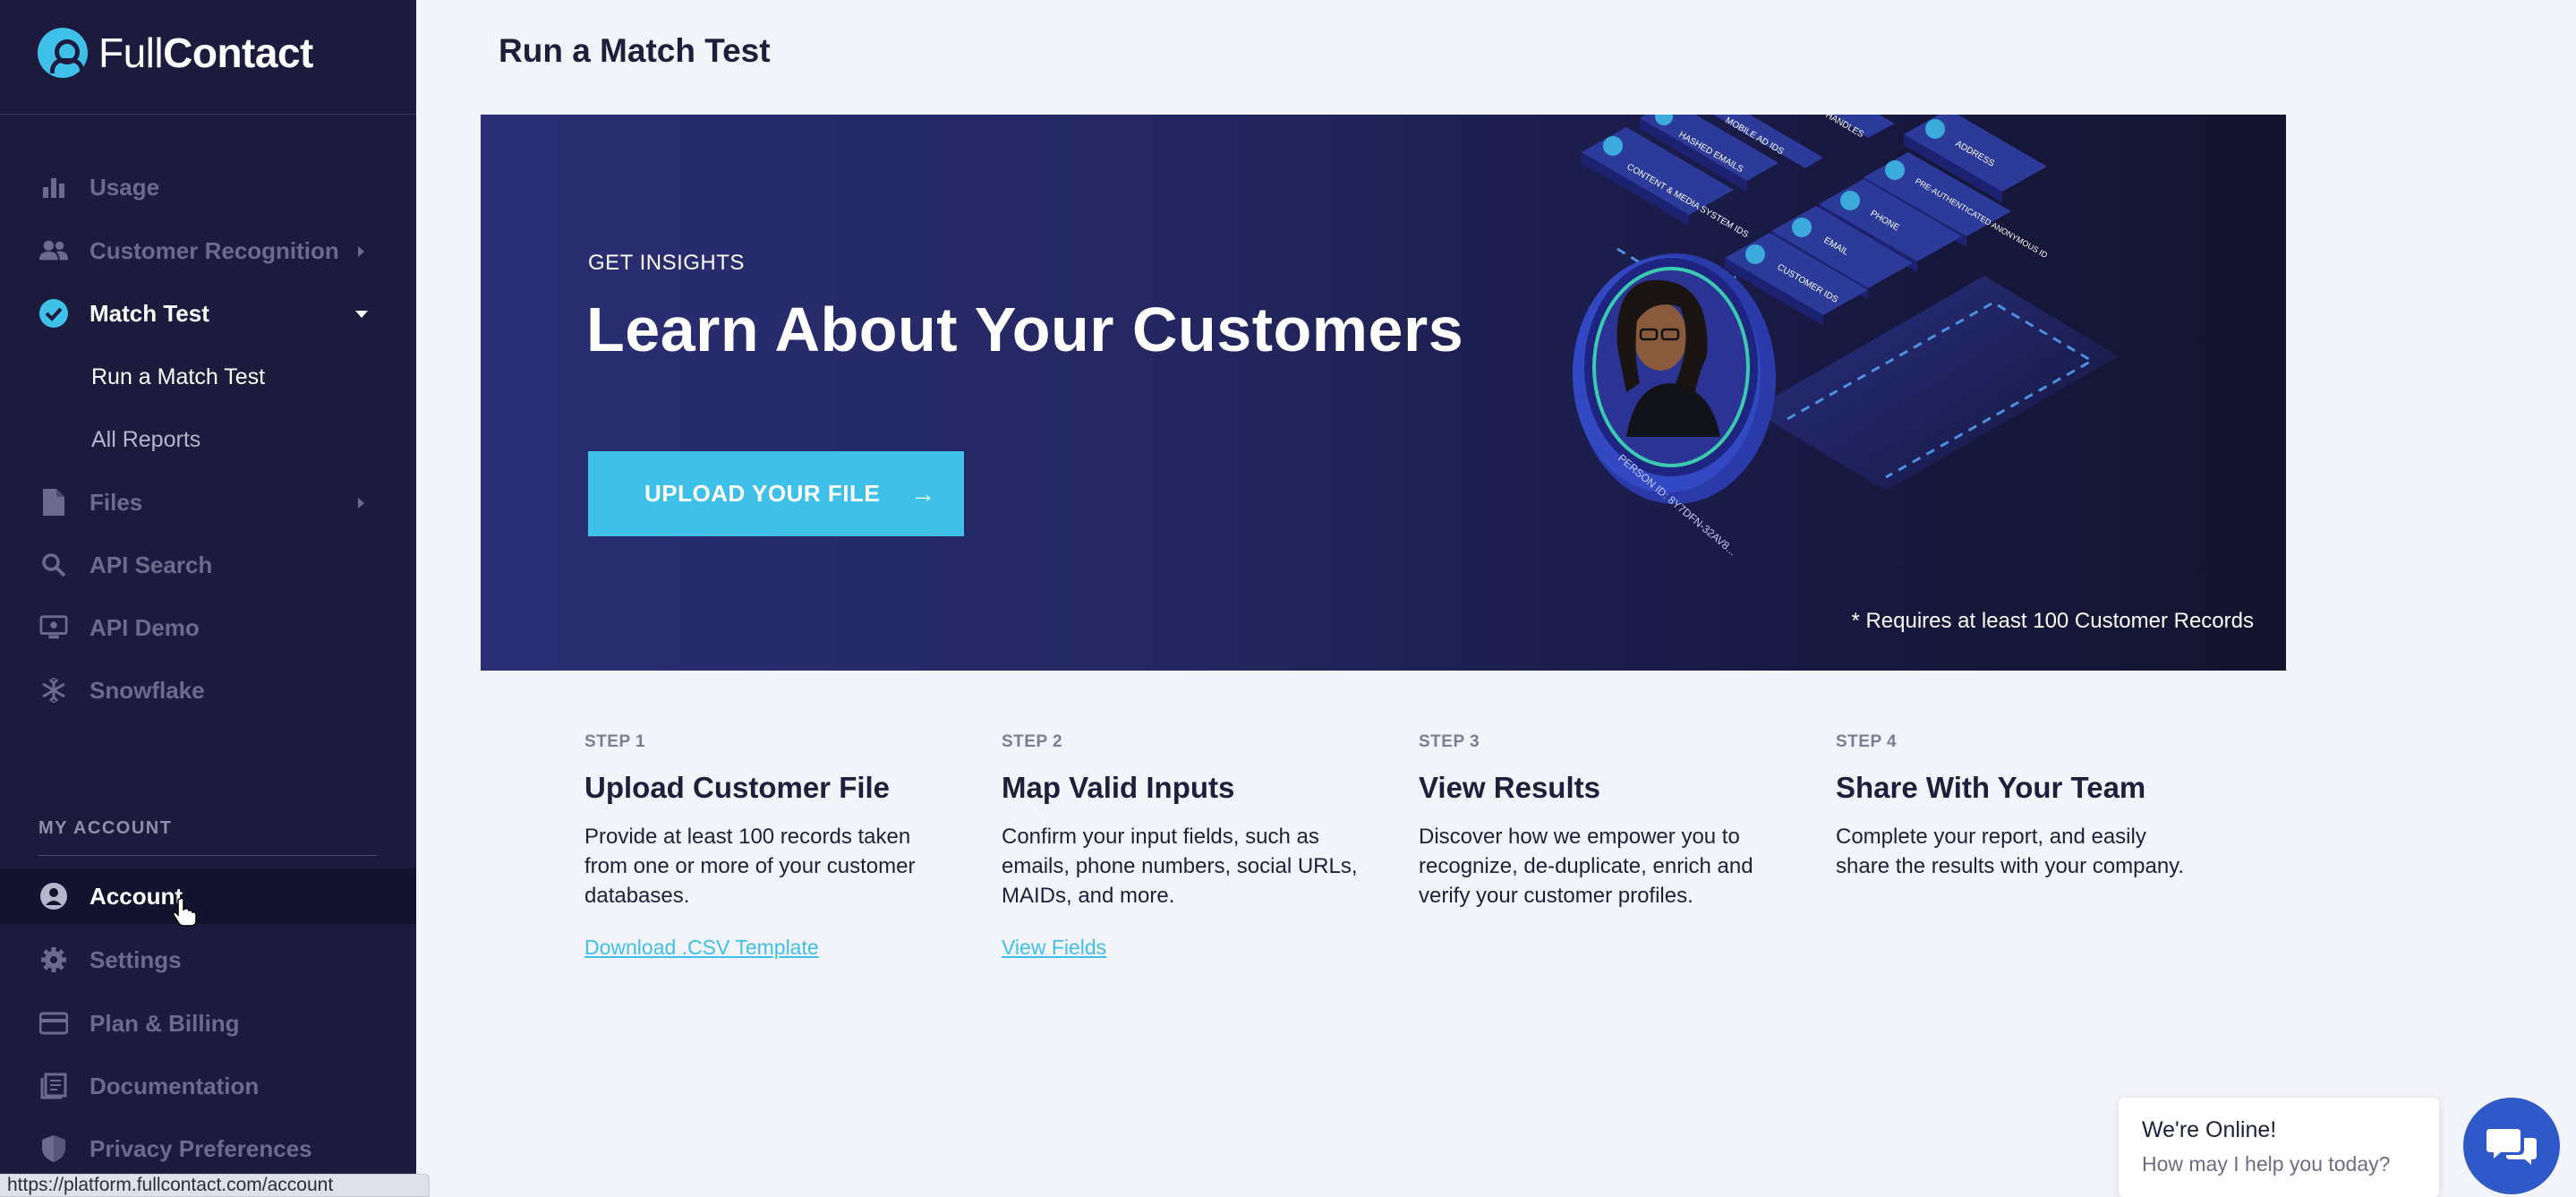 This screenshot has width=2576, height=1197. I want to click on sidebar-item-api-search: API Search, so click(208, 565).